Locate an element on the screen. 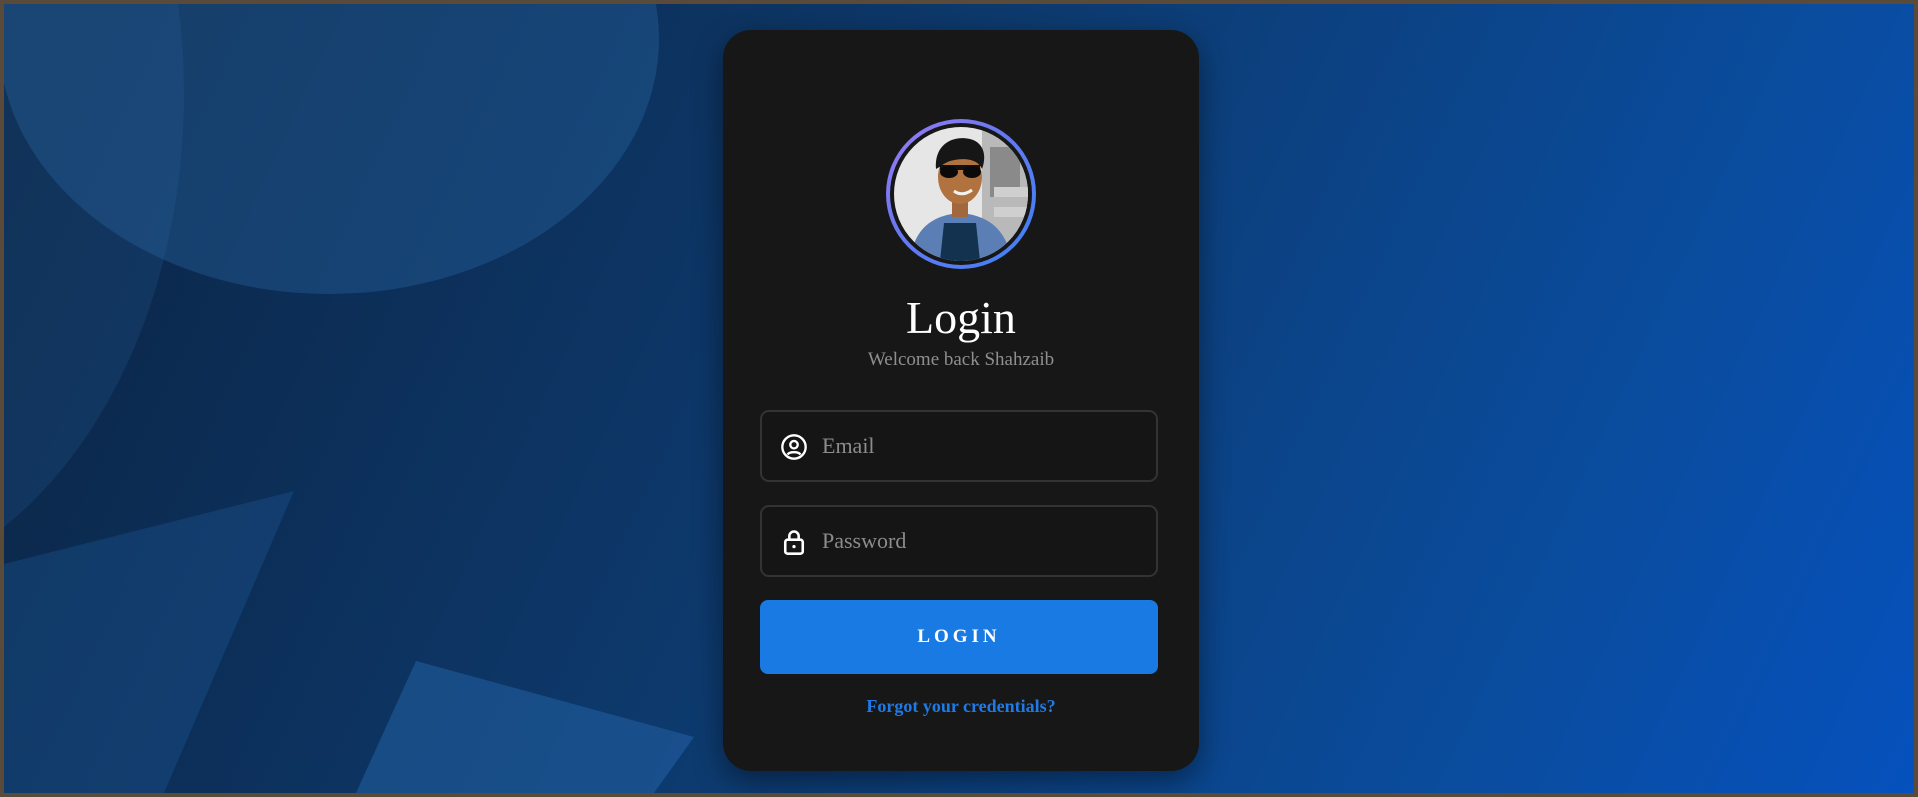 The image size is (1918, 797). password-field is located at coordinates (959, 541).